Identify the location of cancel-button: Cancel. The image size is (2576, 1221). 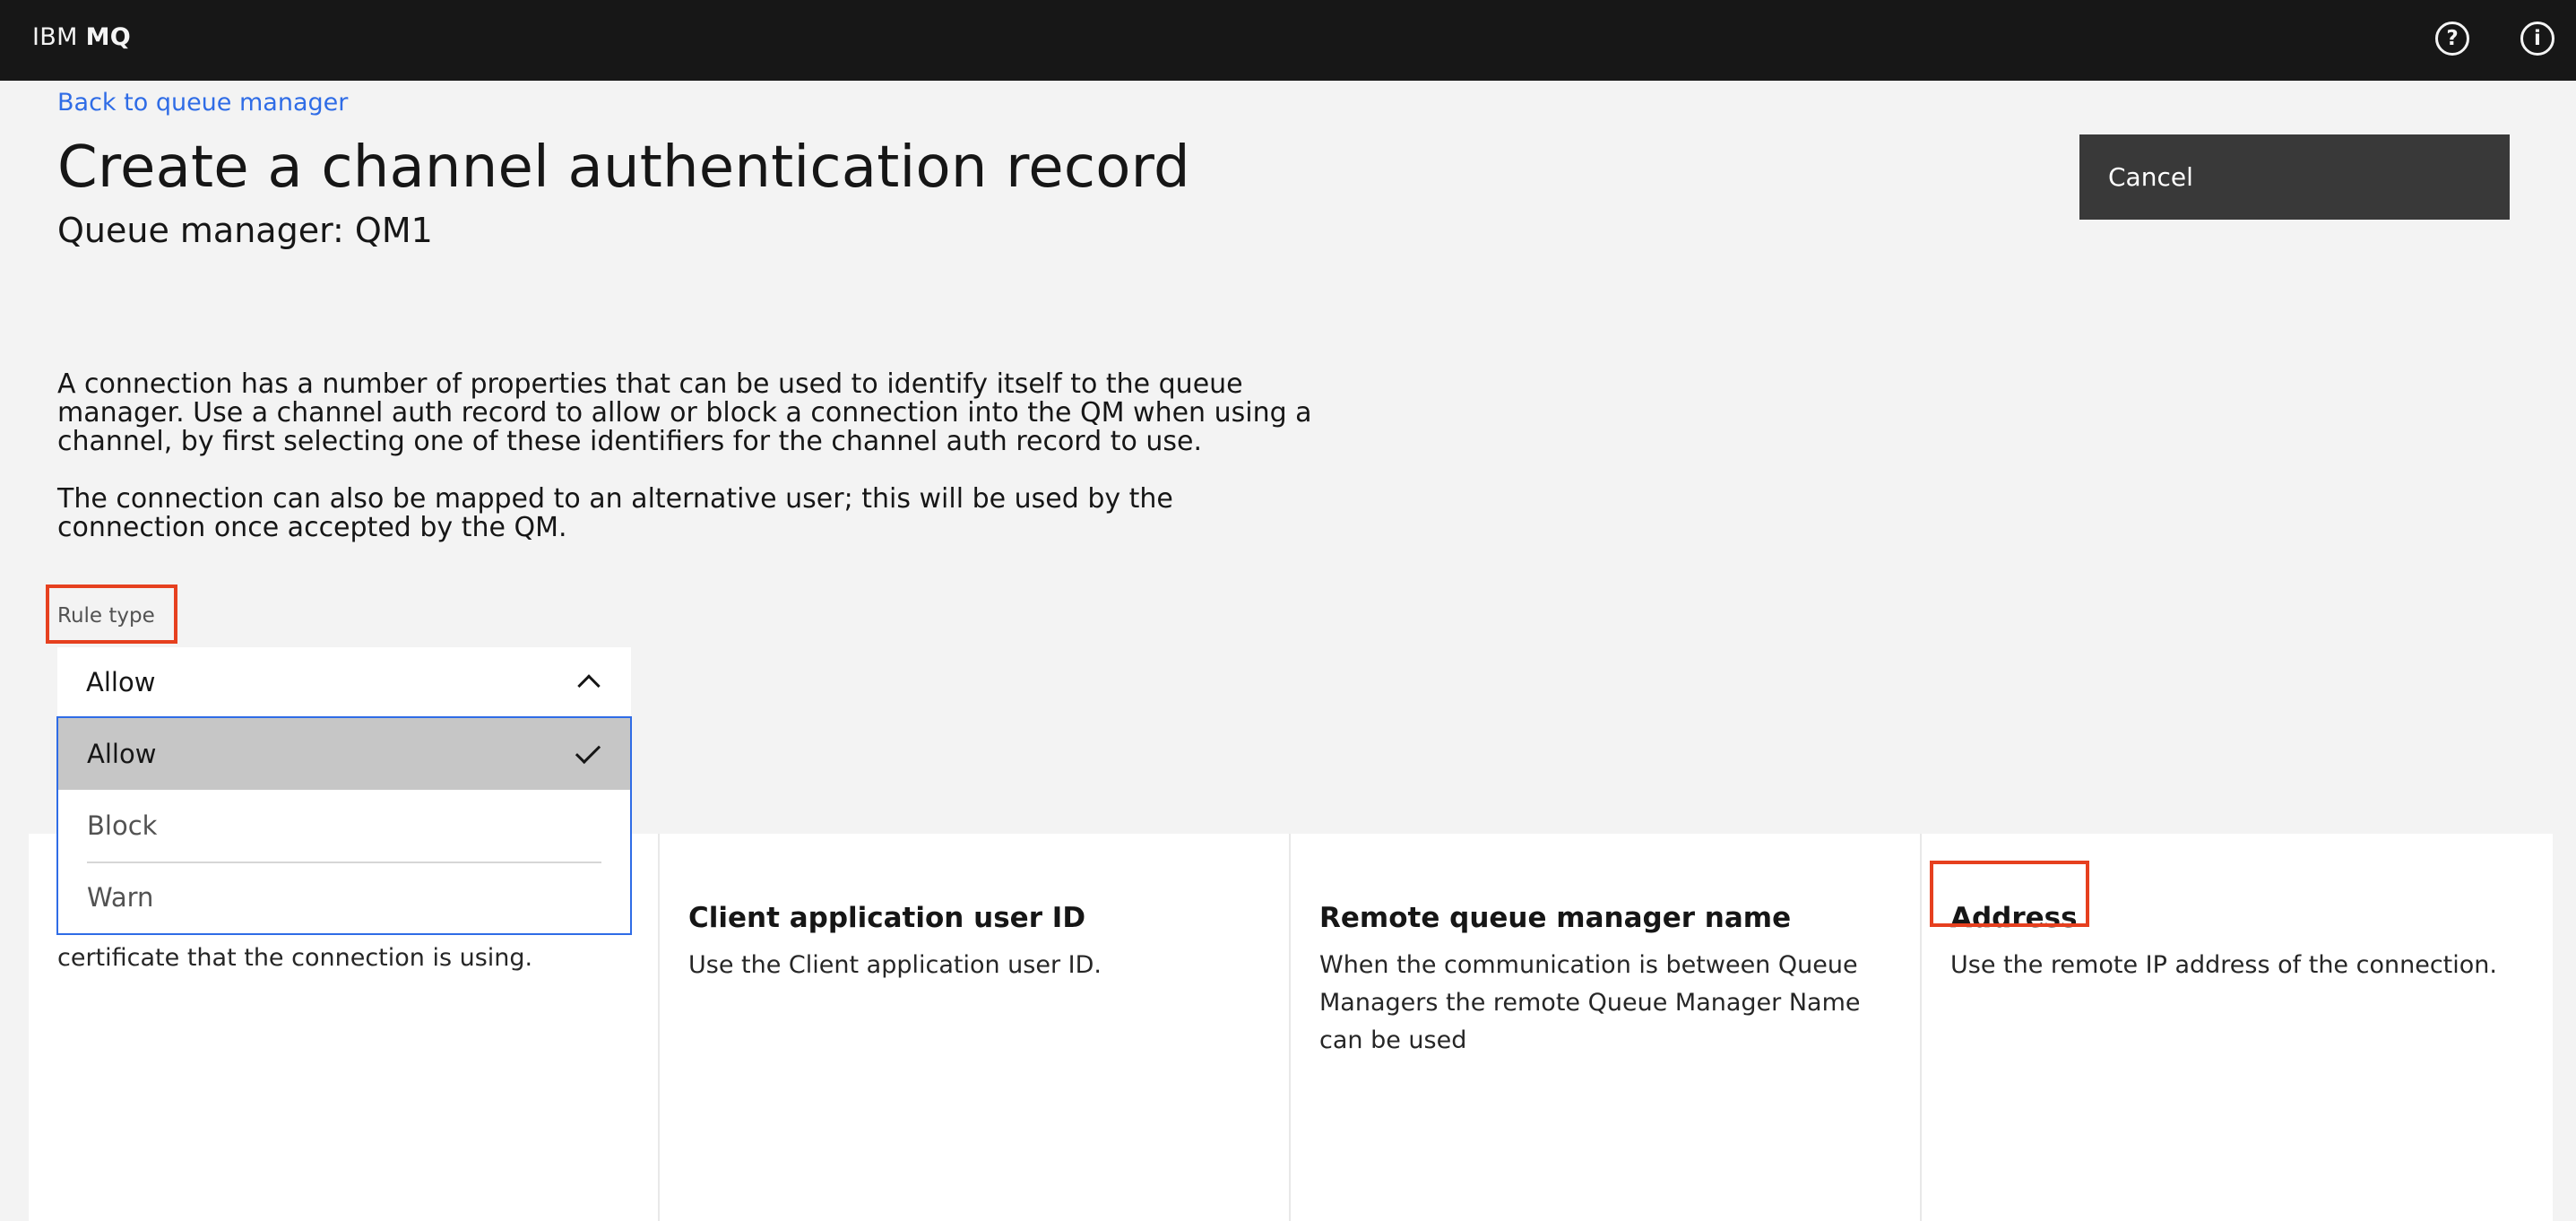
(2294, 177).